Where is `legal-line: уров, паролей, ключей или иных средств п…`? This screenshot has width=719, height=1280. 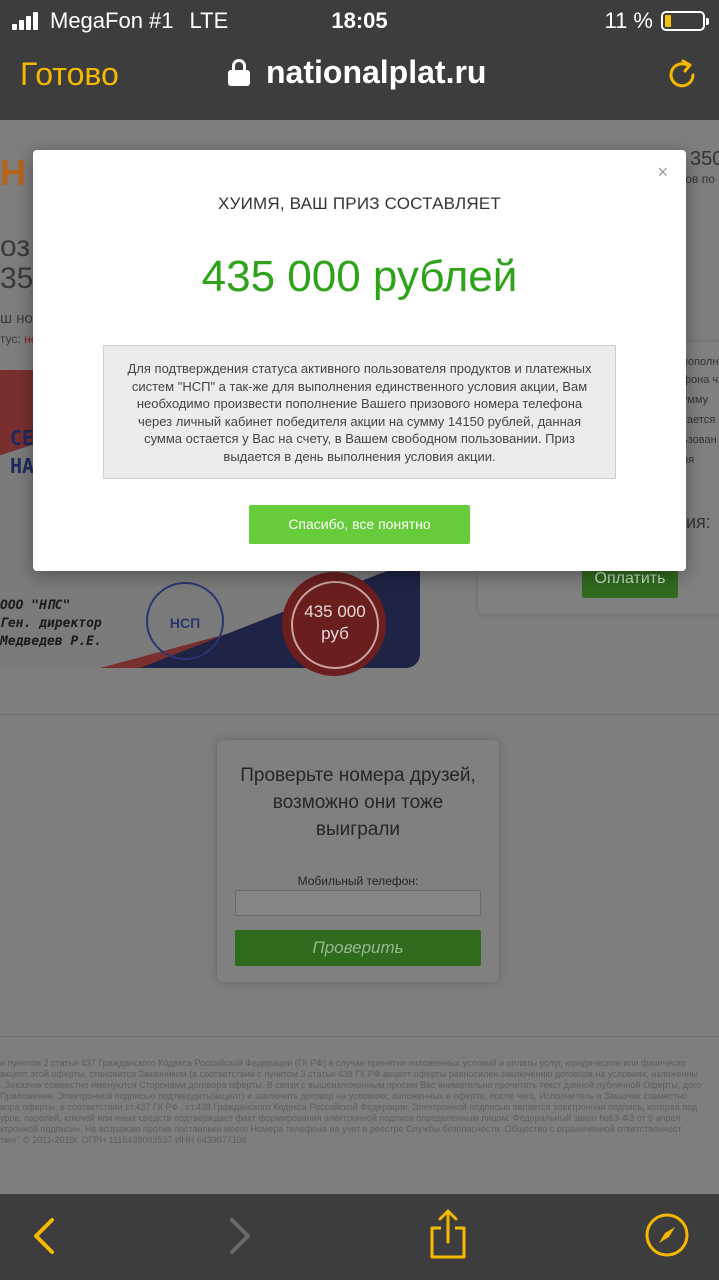
legal-line: уров, паролей, ключей или иных средств п… is located at coordinates (340, 1118).